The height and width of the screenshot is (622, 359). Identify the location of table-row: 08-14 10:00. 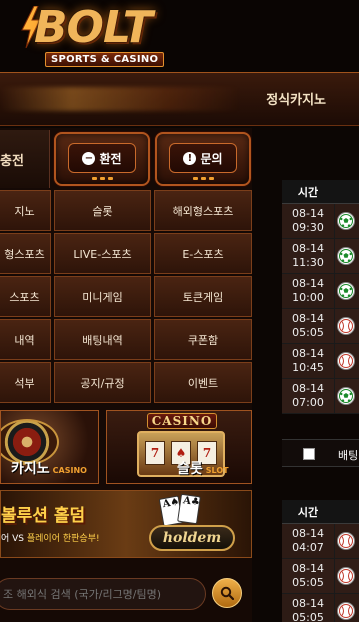
(320, 291).